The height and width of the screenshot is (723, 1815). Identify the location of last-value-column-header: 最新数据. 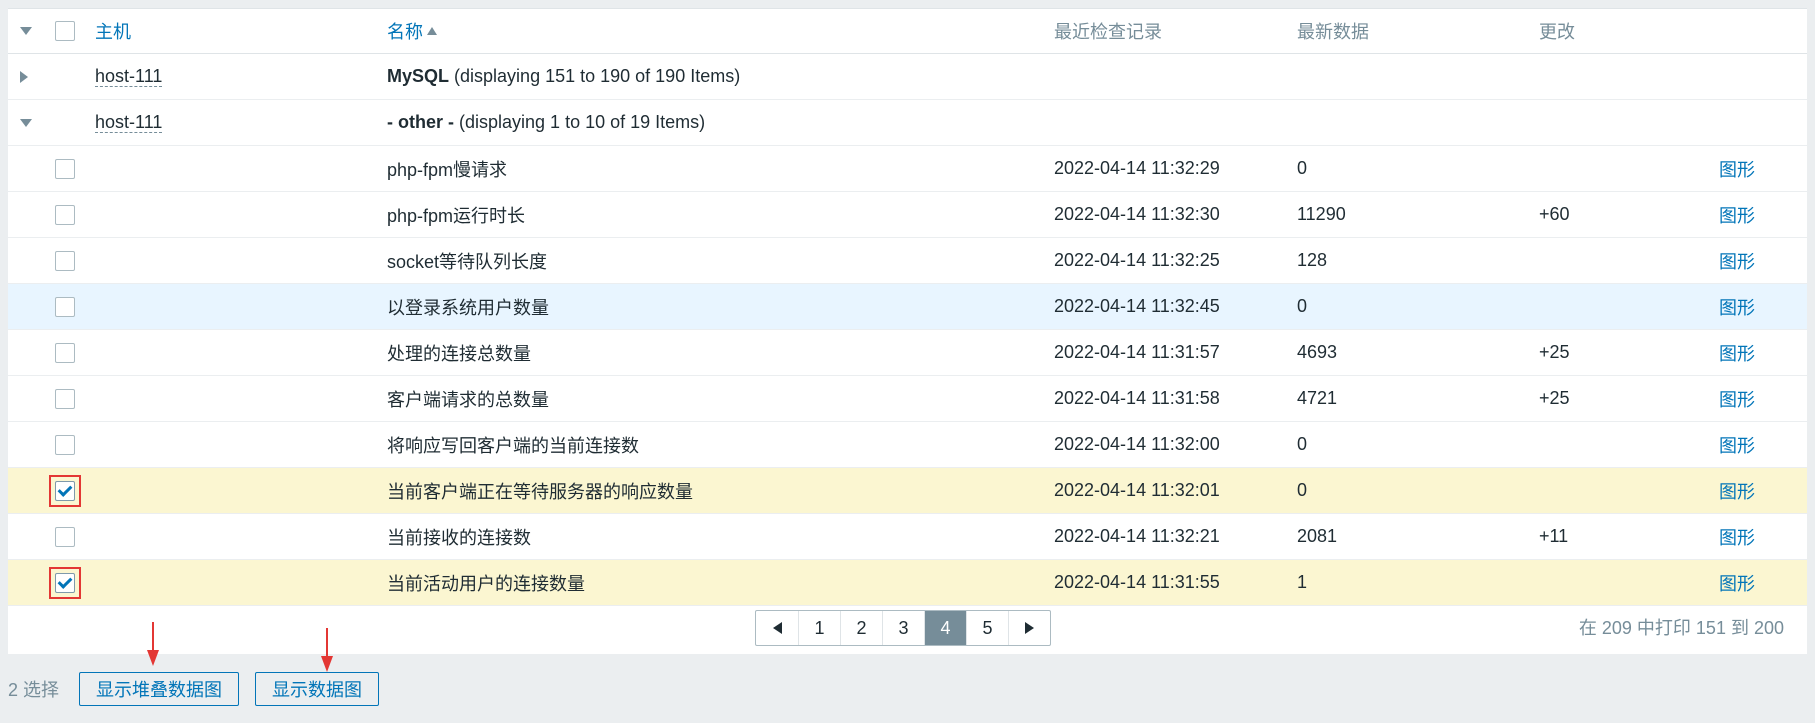
(1333, 32).